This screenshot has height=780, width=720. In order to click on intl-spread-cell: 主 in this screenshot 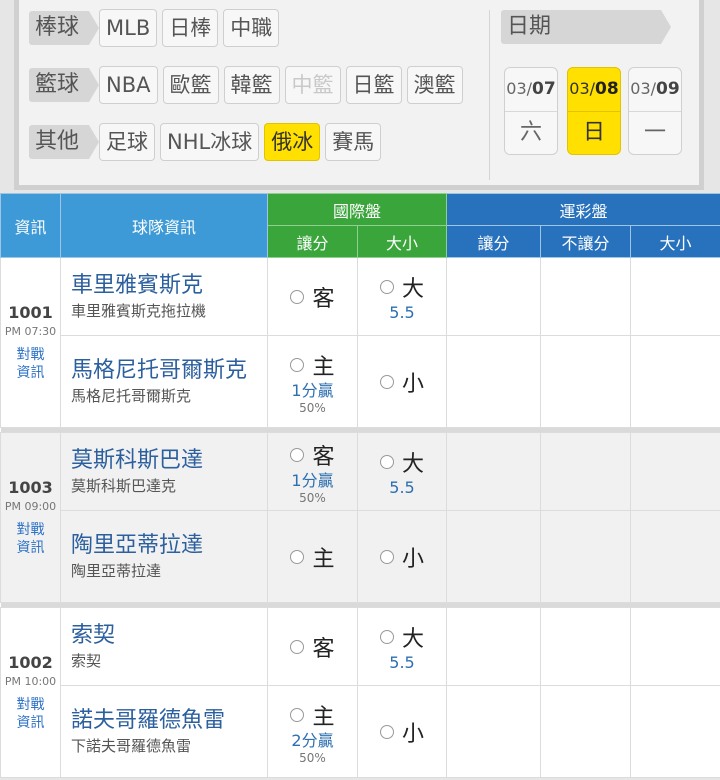, I will do `click(312, 556)`.